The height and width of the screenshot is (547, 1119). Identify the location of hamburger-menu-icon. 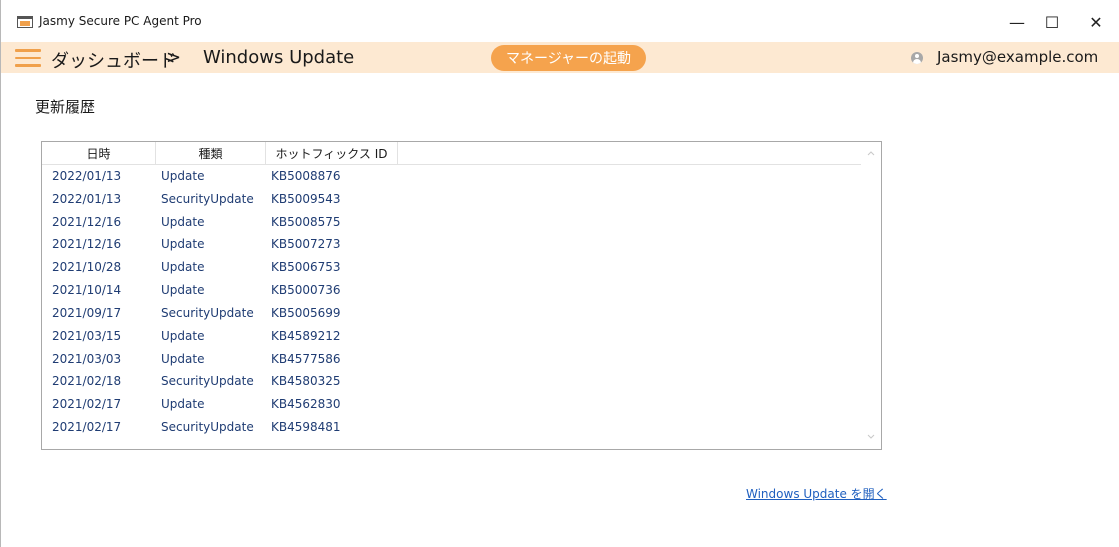
(28, 58).